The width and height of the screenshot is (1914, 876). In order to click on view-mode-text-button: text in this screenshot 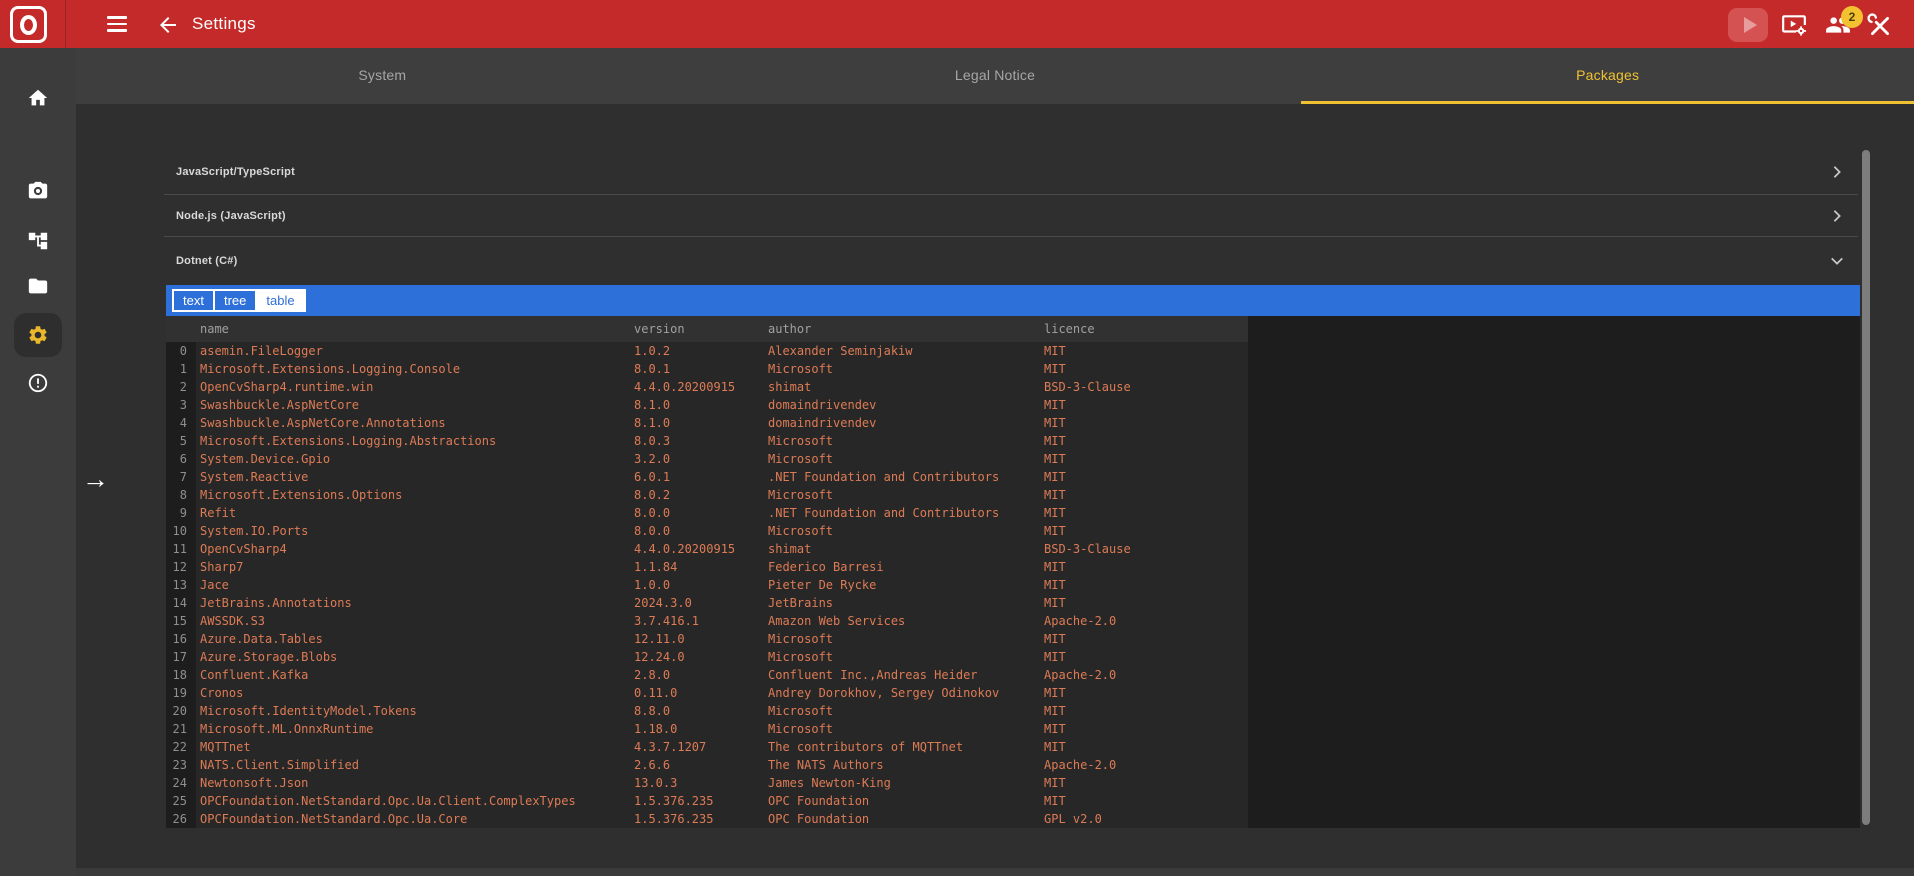, I will do `click(192, 300)`.